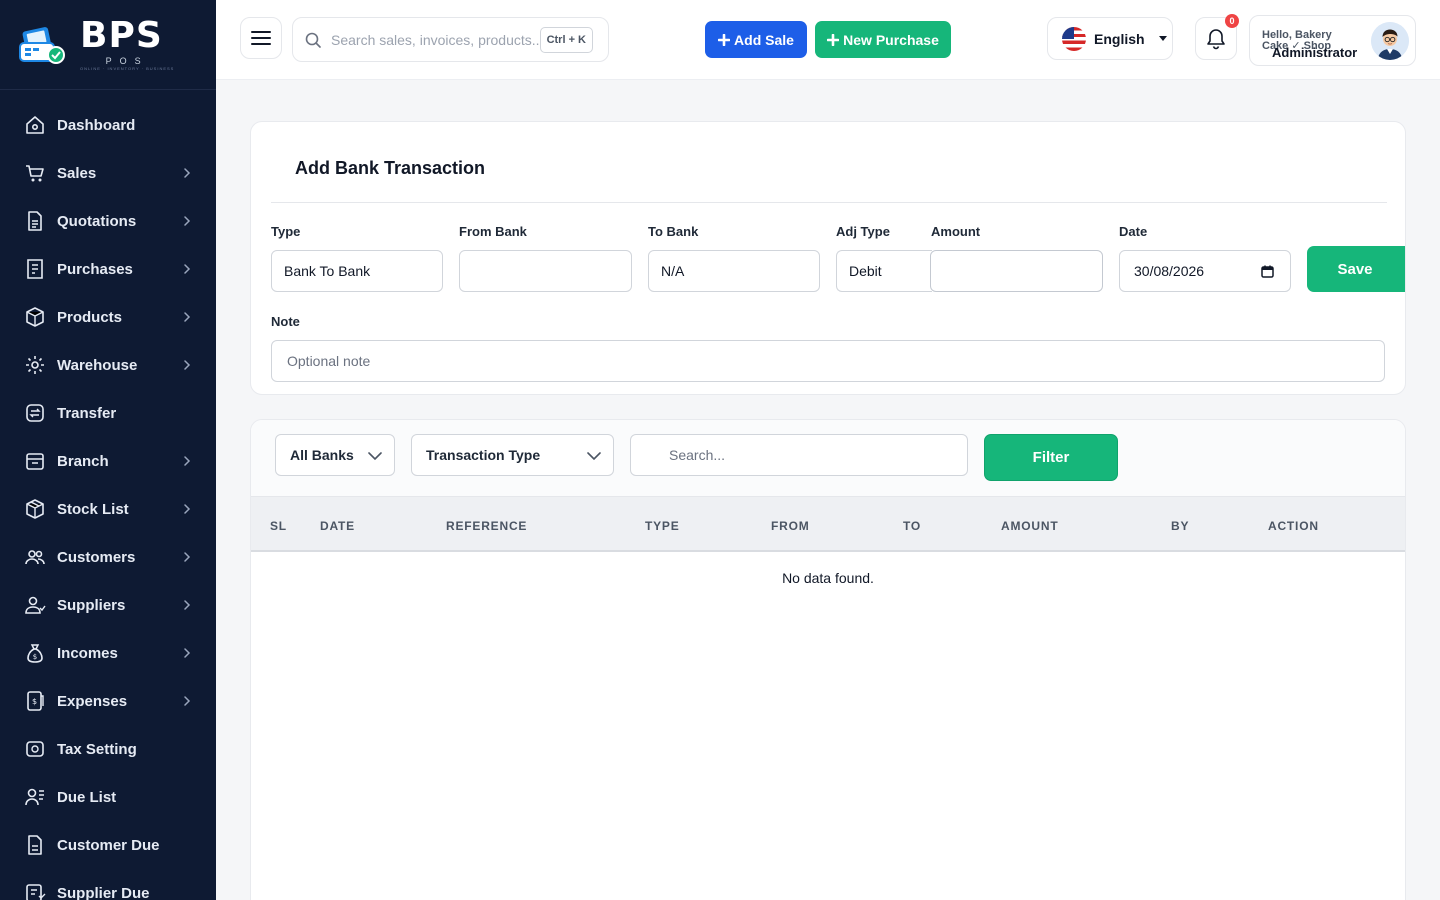 Image resolution: width=1440 pixels, height=900 pixels. What do you see at coordinates (91, 605) in the screenshot?
I see `sidebar-item-label: Suppliers` at bounding box center [91, 605].